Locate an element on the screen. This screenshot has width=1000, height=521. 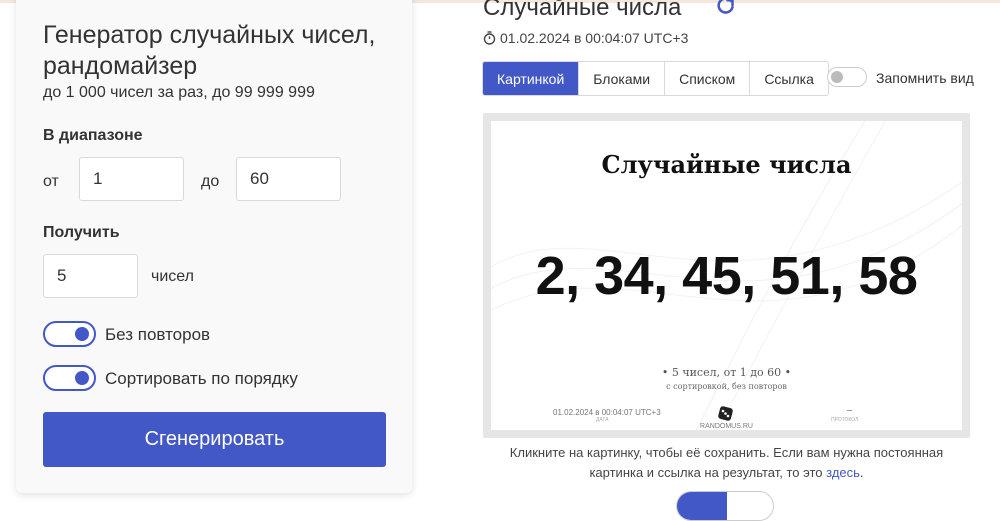
tab-image: Картинкой is located at coordinates (531, 78).